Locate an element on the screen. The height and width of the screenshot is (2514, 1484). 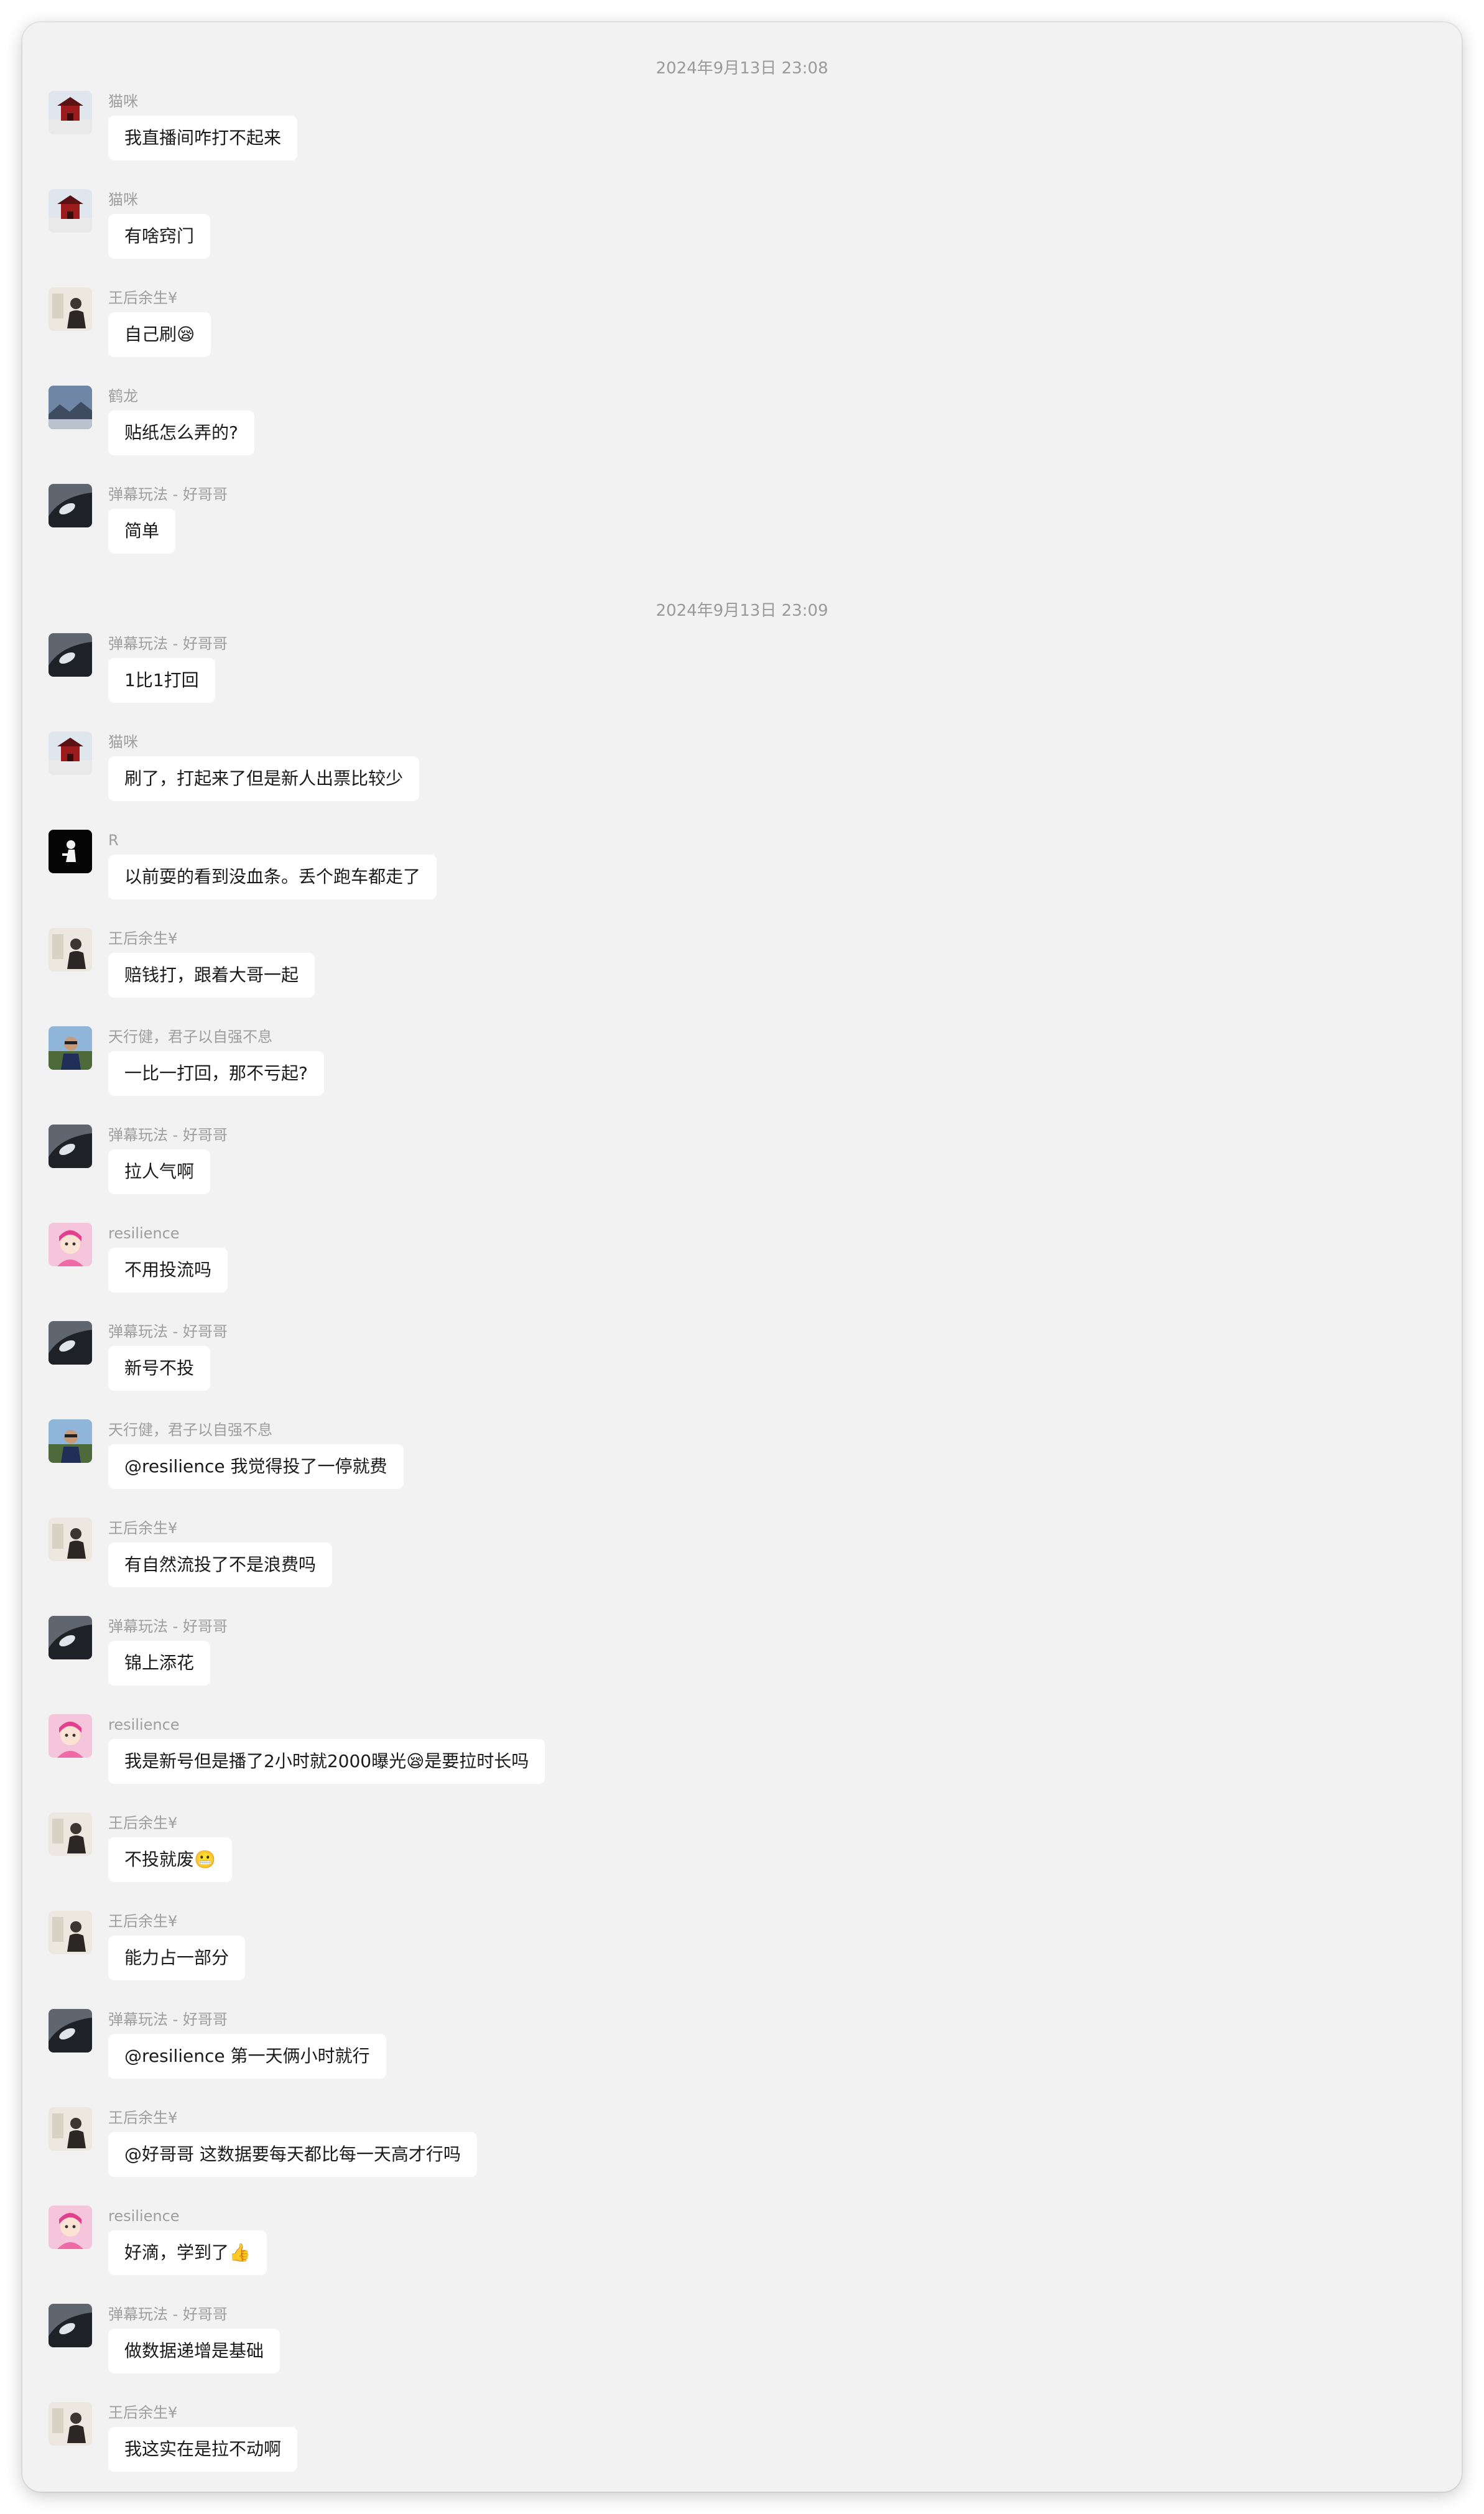
sender-name: R is located at coordinates (113, 840).